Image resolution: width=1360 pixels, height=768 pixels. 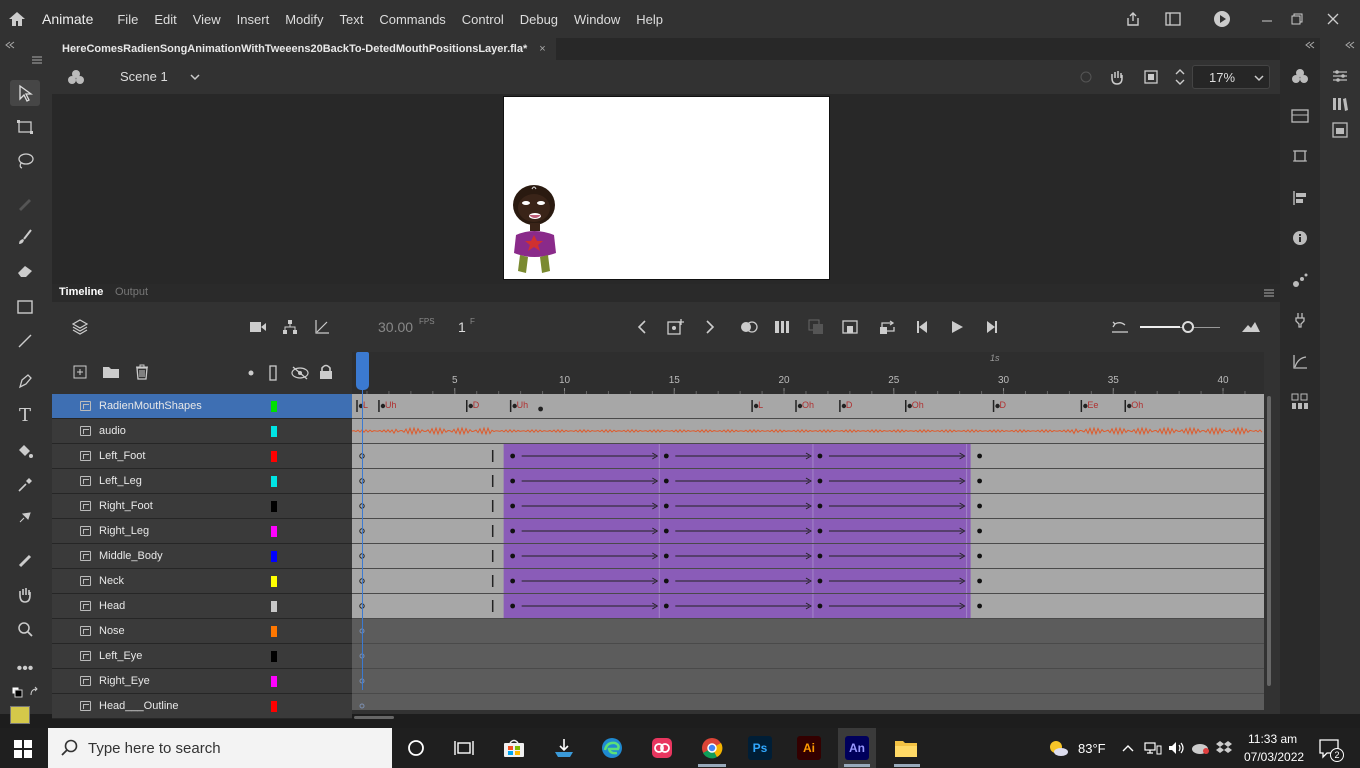 What do you see at coordinates (710, 327) in the screenshot?
I see `next-keyframe-icon` at bounding box center [710, 327].